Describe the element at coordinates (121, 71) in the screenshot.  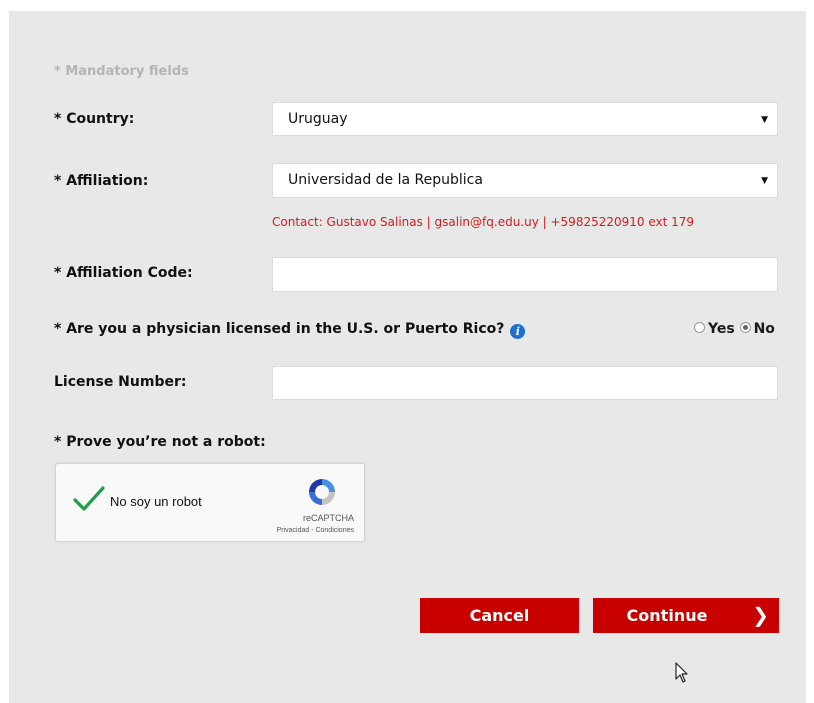
I see `mandatory-note: * Mandatory fields` at that location.